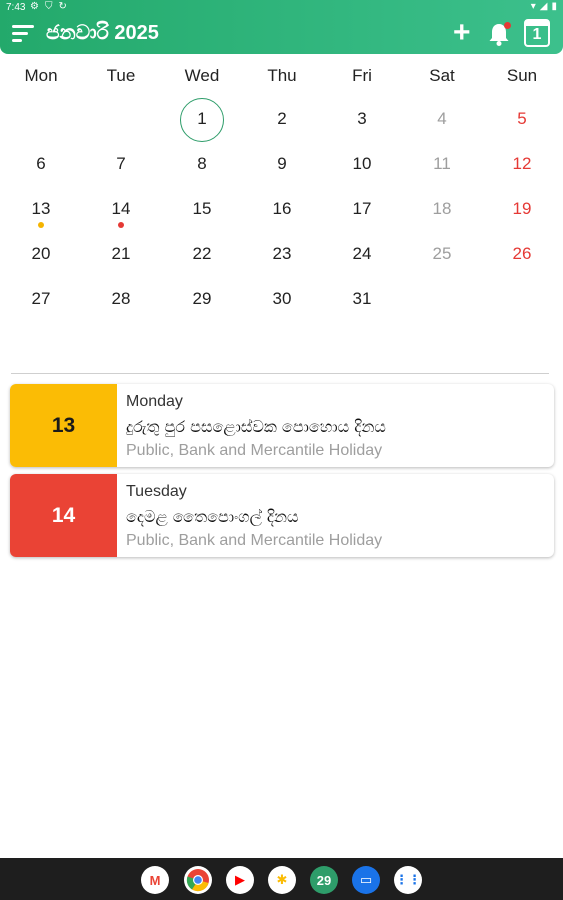 This screenshot has width=563, height=900. I want to click on day-cell: 17, so click(362, 211).